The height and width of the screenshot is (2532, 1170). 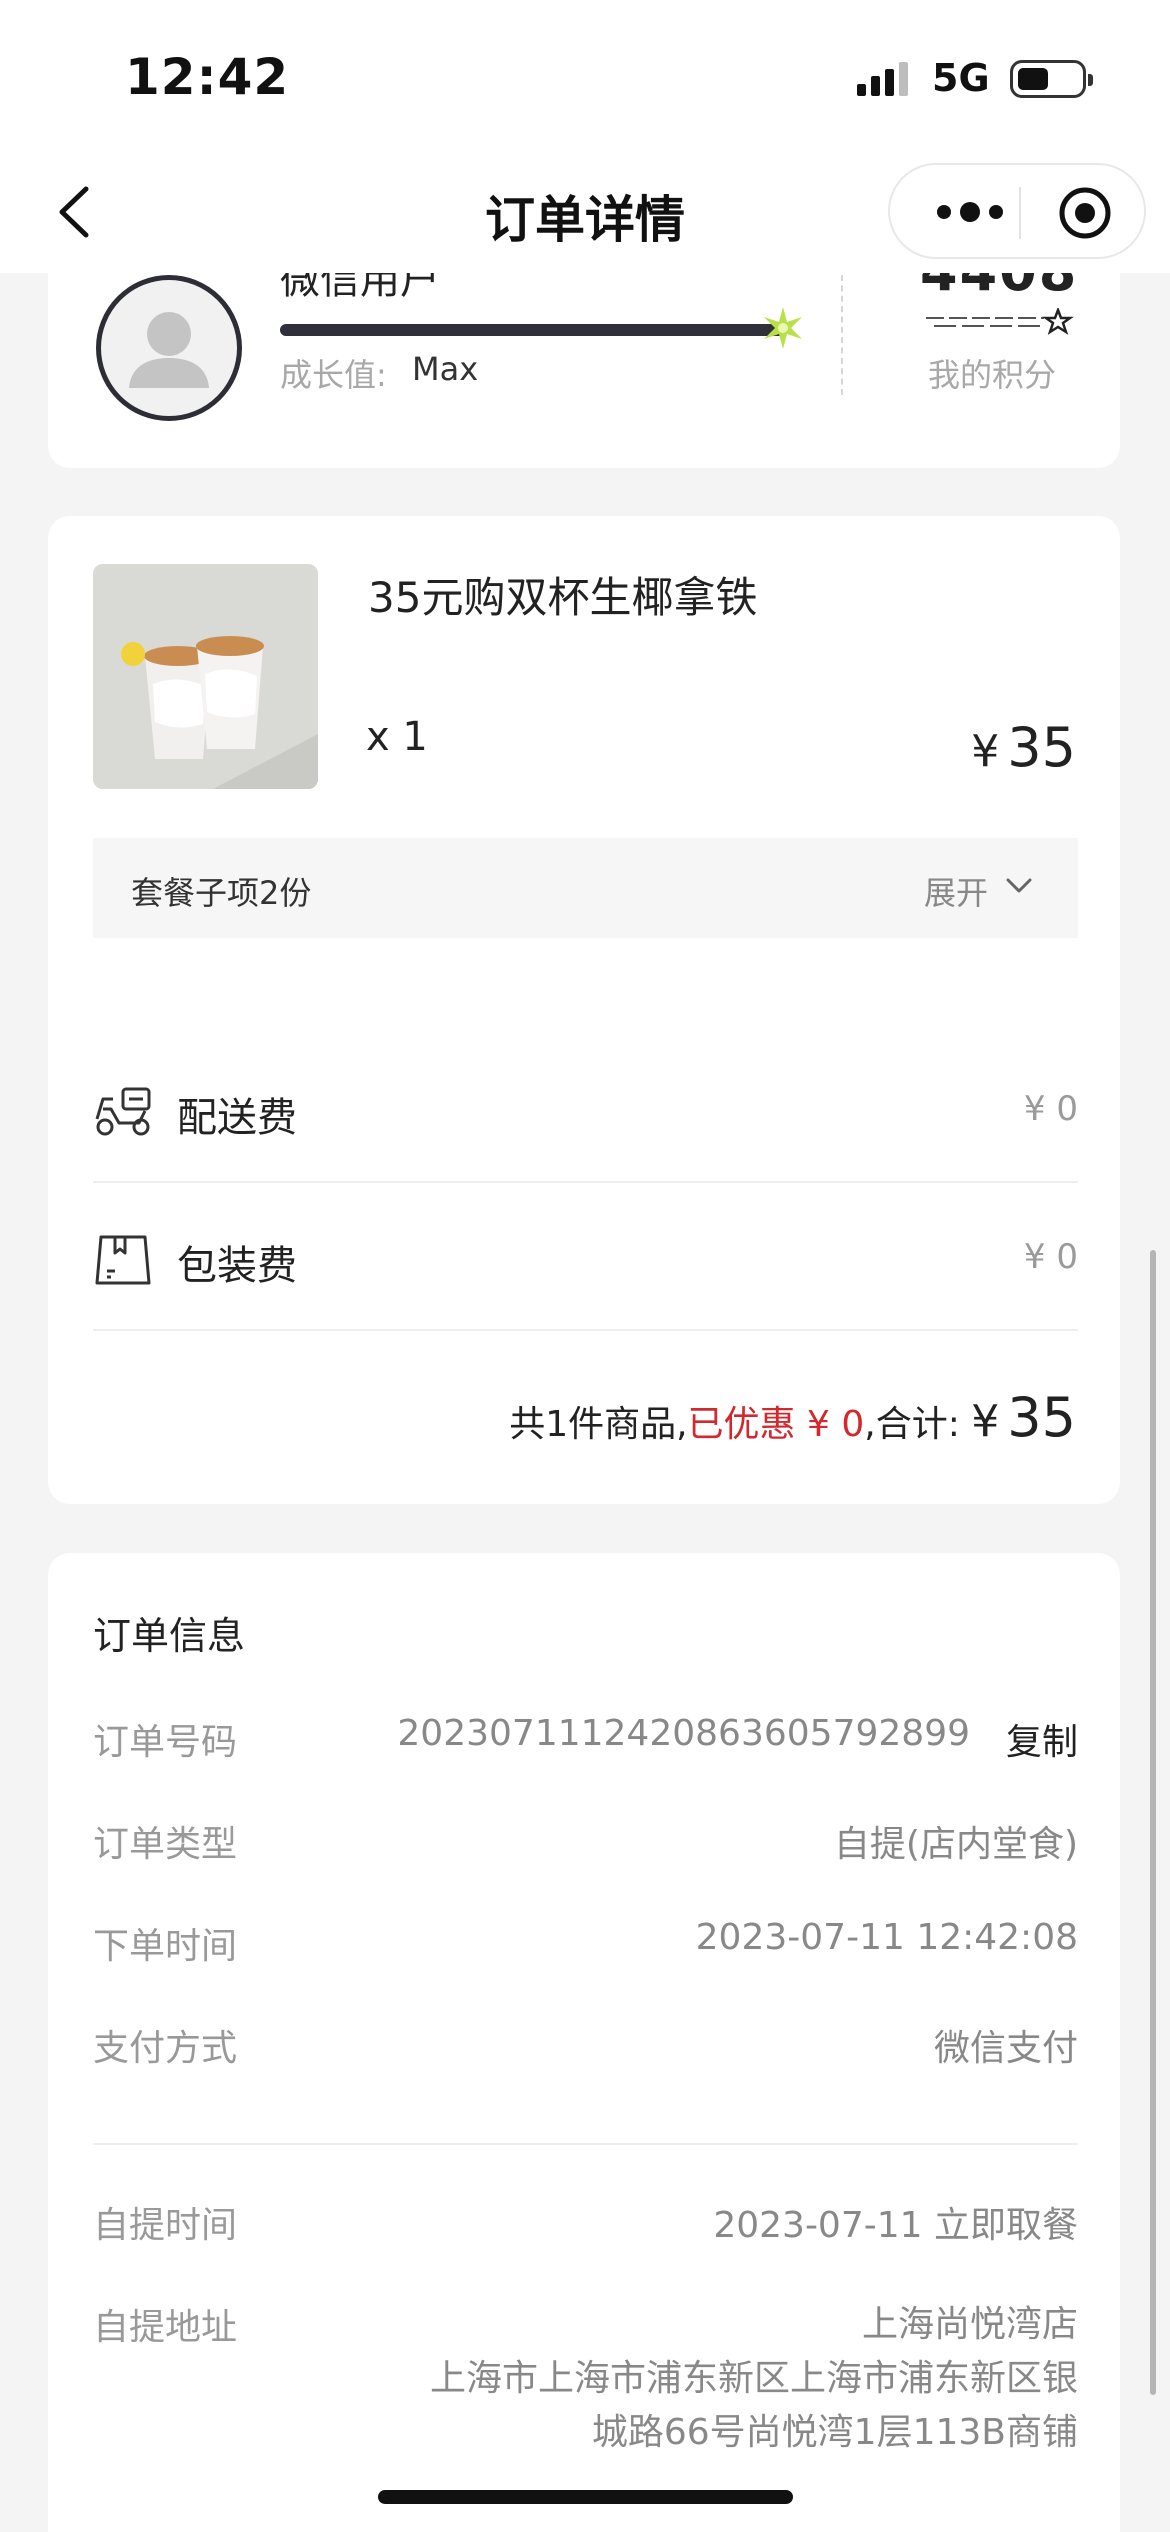 What do you see at coordinates (207, 77) in the screenshot?
I see `status-time: 12:42` at bounding box center [207, 77].